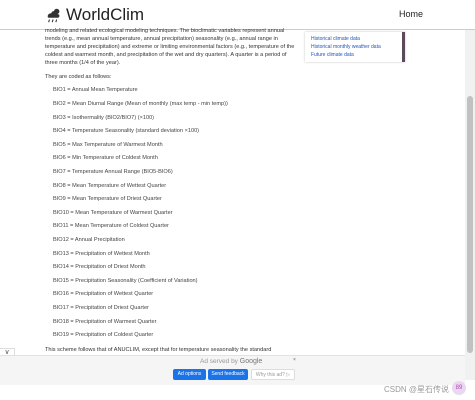 The height and width of the screenshot is (400, 475). Describe the element at coordinates (105, 158) in the screenshot. I see `bio-variable-item: BIO6 = Min Temperature of Coldest Month` at that location.